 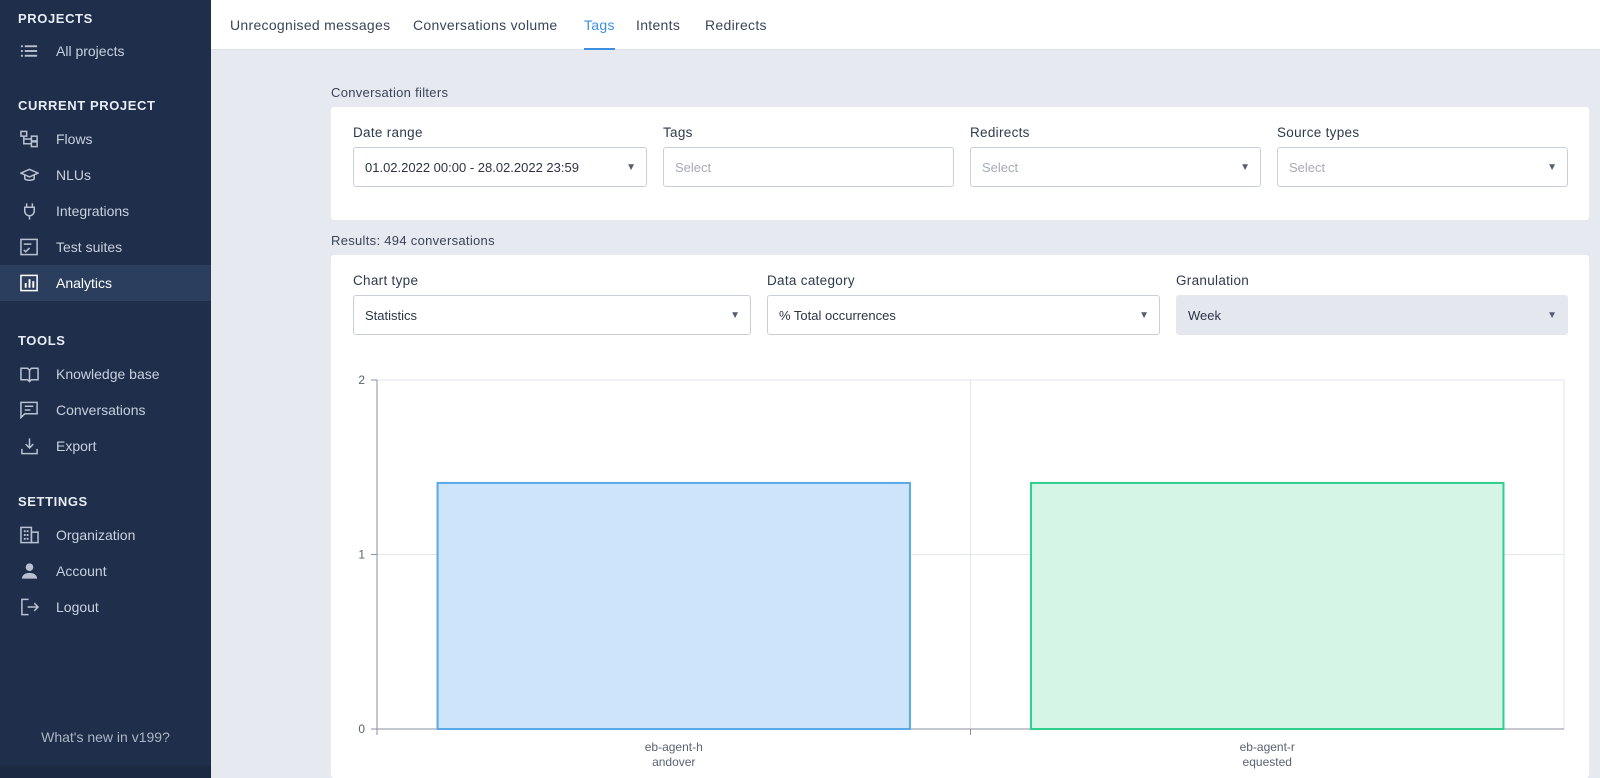 I want to click on tab-tags: Tags, so click(x=599, y=25).